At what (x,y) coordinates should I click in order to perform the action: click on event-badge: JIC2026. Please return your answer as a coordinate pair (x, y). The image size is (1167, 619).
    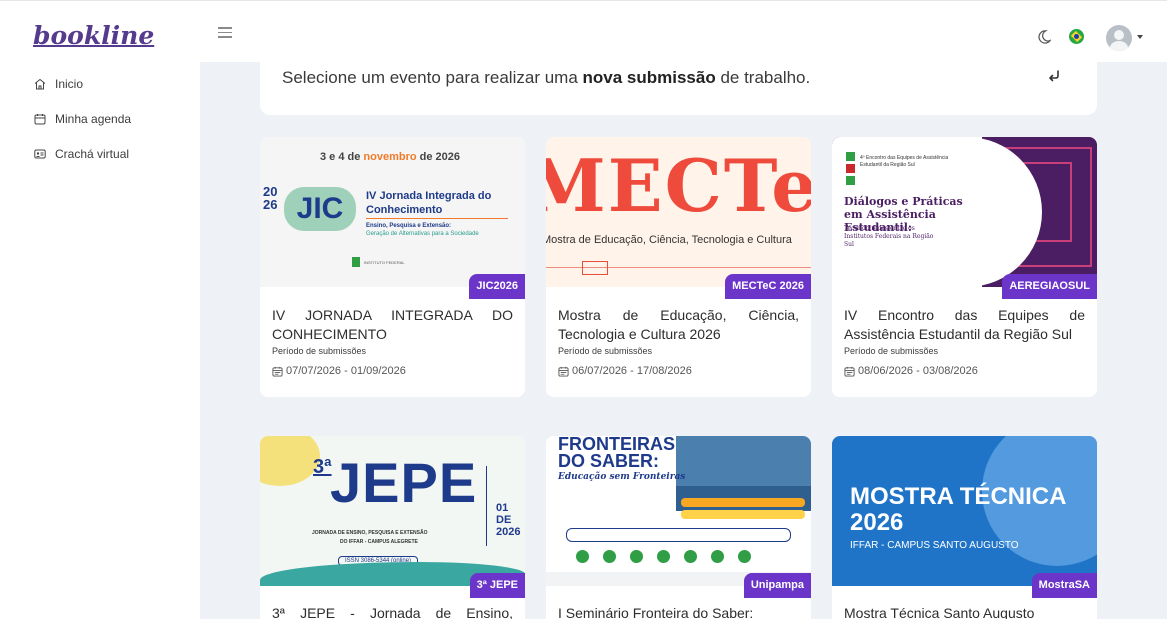
    Looking at the image, I should click on (497, 286).